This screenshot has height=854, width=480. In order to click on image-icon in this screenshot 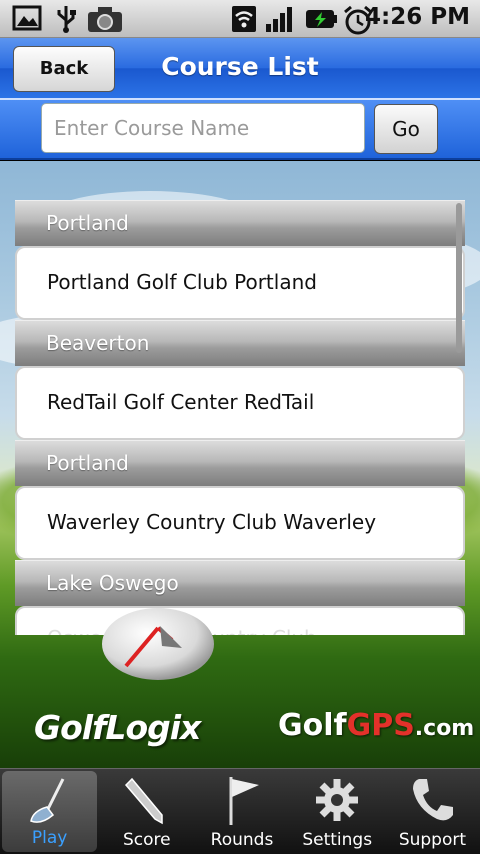, I will do `click(27, 18)`.